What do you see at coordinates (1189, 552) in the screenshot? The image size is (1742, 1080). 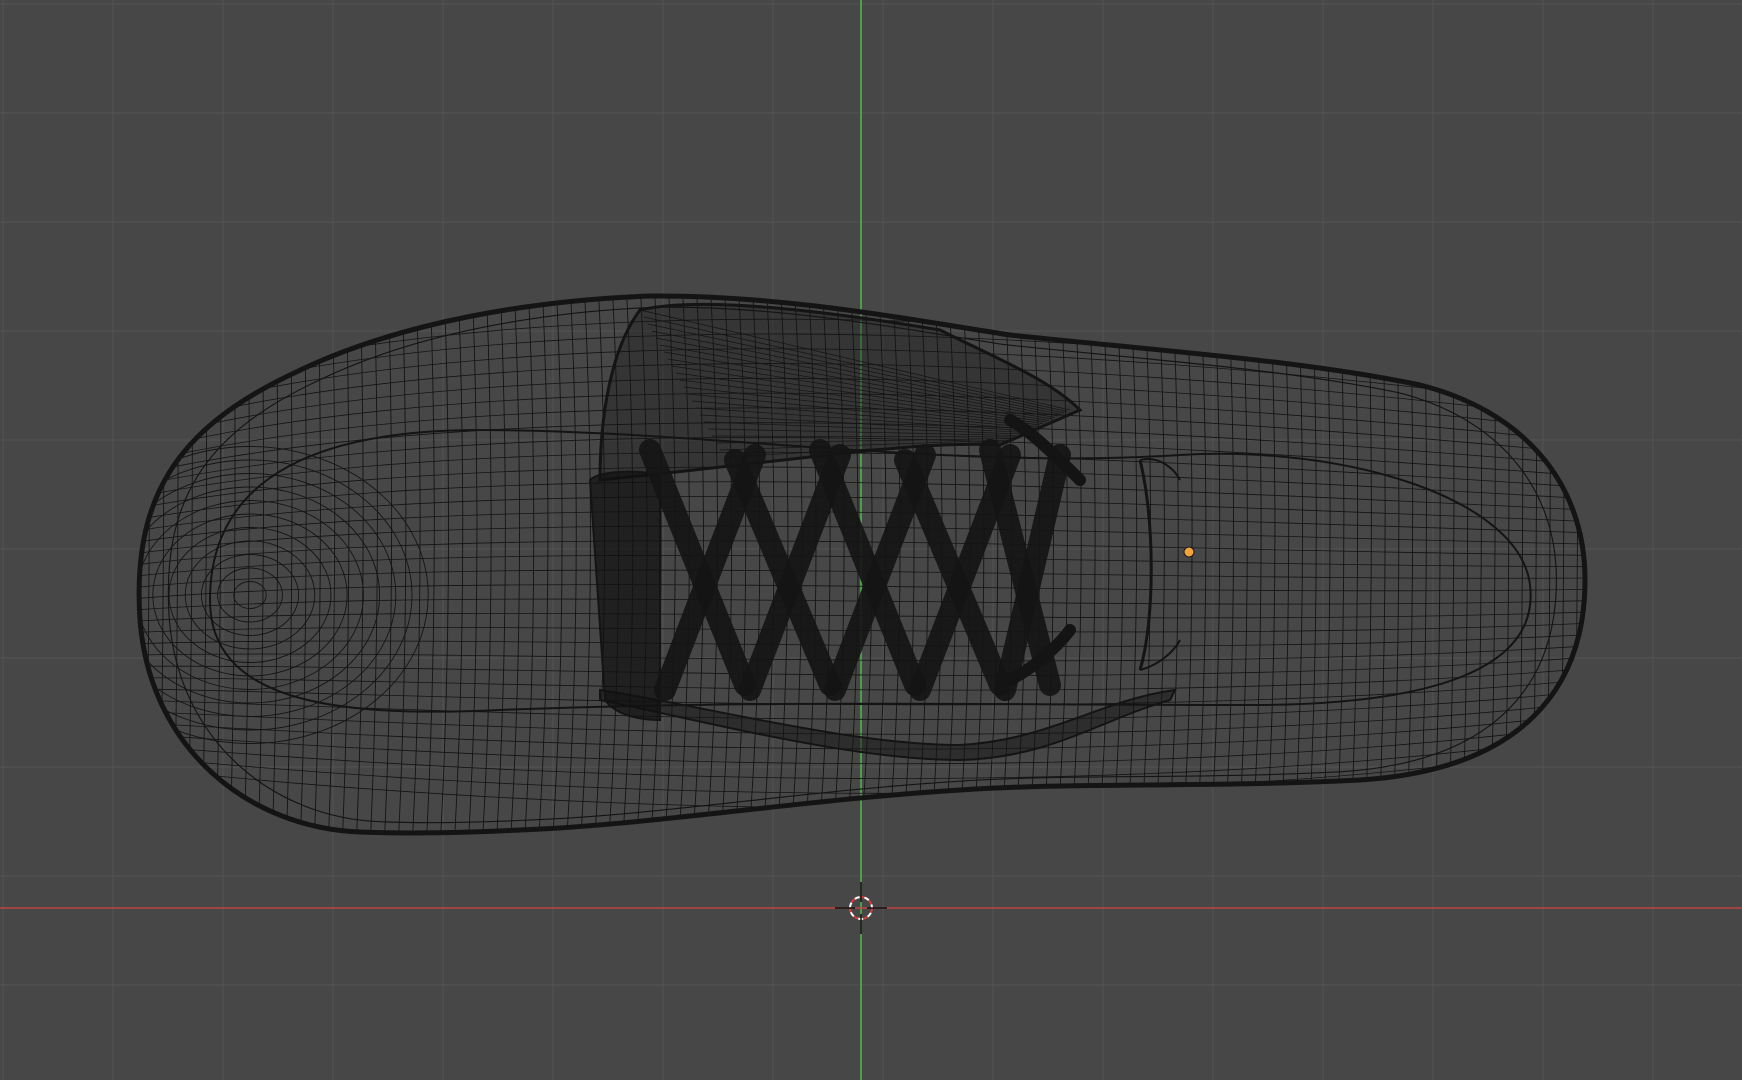 I see `object-origin-dot` at bounding box center [1189, 552].